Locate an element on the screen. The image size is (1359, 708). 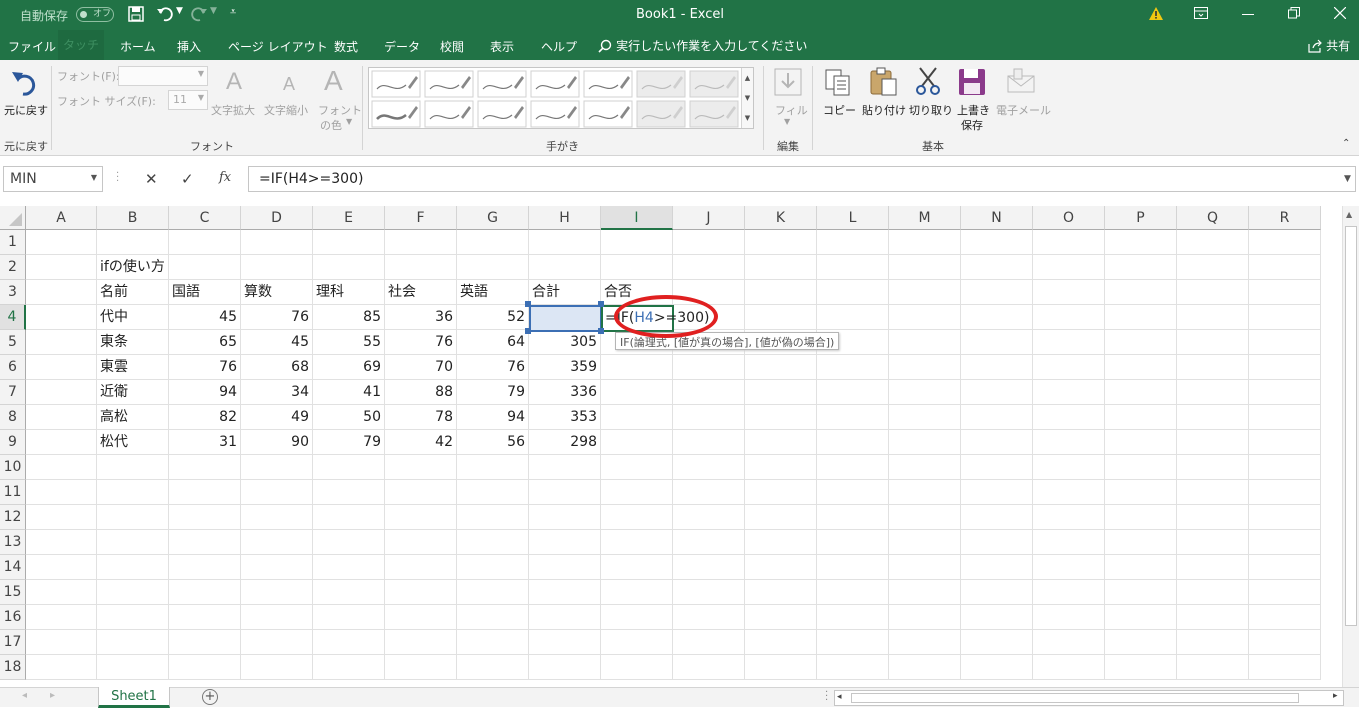
cell-G3: 英語 is located at coordinates (493, 292).